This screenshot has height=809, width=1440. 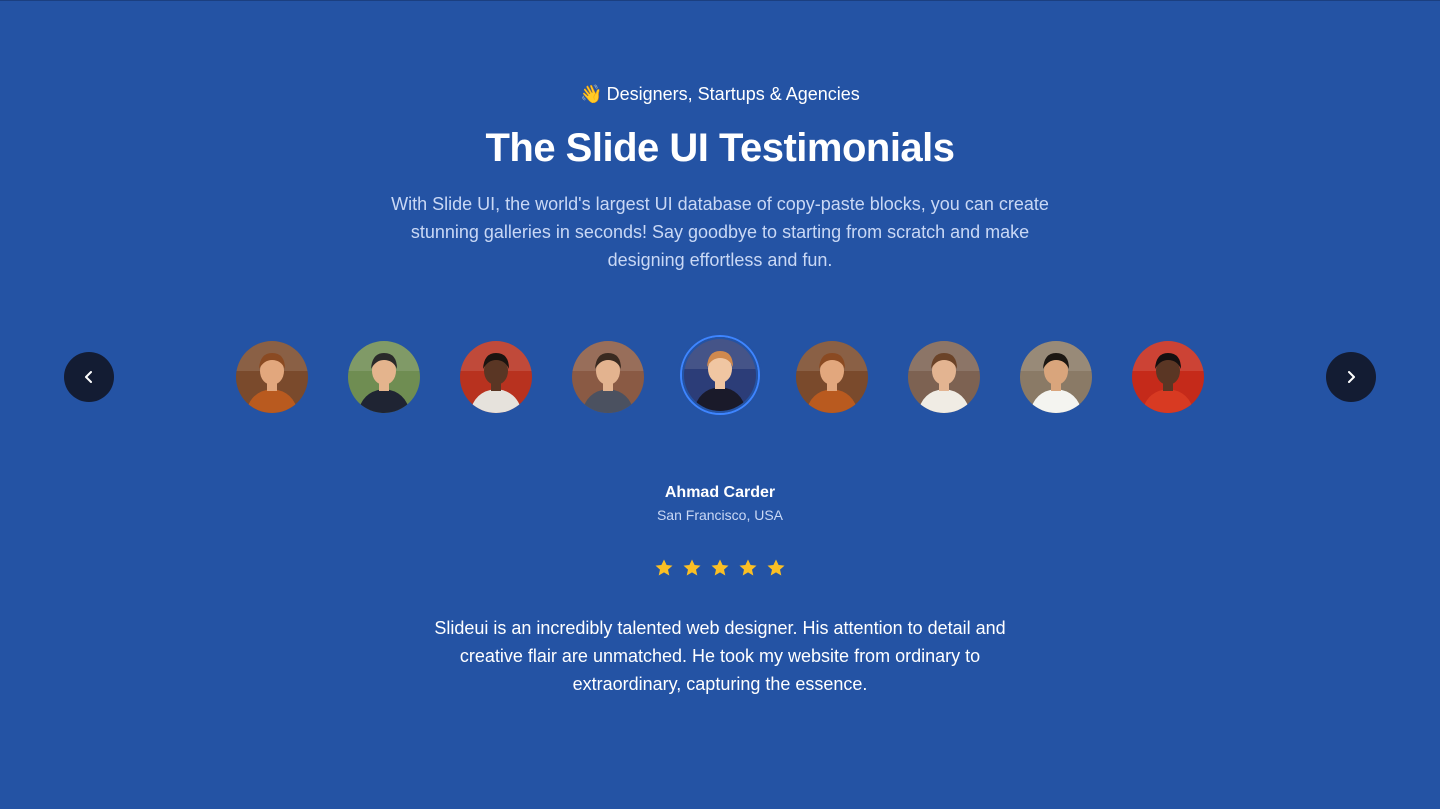 I want to click on waving-hand-icon: 👋, so click(x=591, y=94).